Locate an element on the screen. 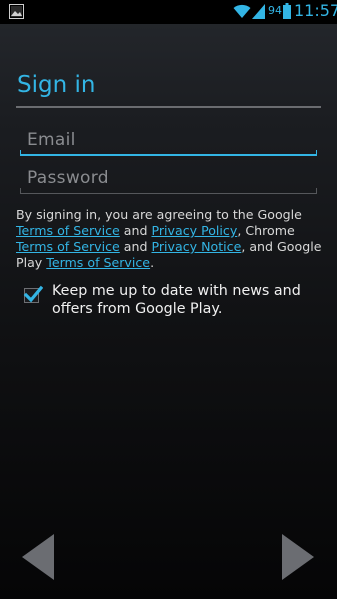 The width and height of the screenshot is (337, 599). password-underline is located at coordinates (168, 193).